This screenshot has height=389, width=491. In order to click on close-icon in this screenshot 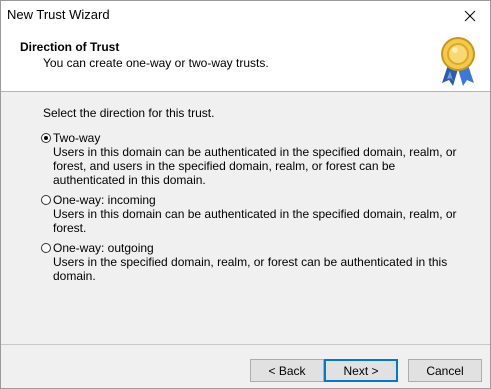, I will do `click(470, 16)`.